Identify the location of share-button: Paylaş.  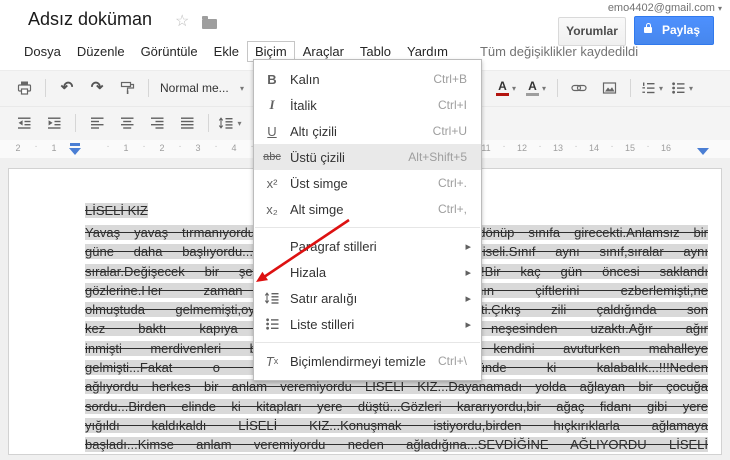
(674, 30).